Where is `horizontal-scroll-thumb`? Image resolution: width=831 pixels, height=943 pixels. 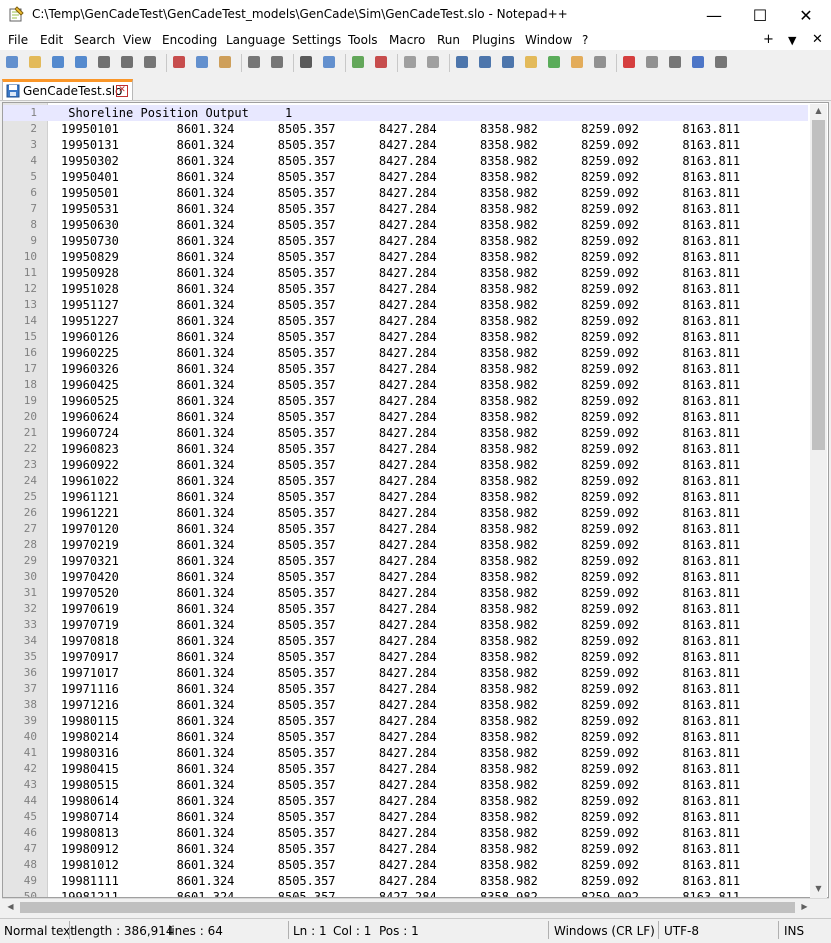
horizontal-scroll-thumb is located at coordinates (407, 907).